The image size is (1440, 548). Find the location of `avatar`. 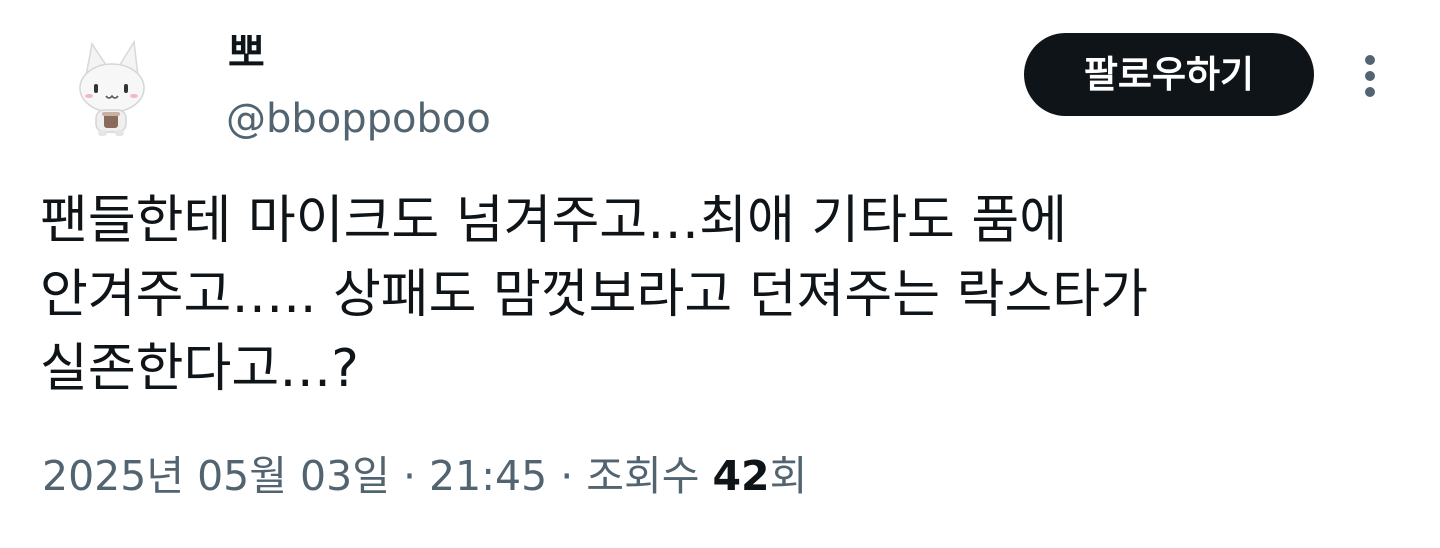

avatar is located at coordinates (112, 88).